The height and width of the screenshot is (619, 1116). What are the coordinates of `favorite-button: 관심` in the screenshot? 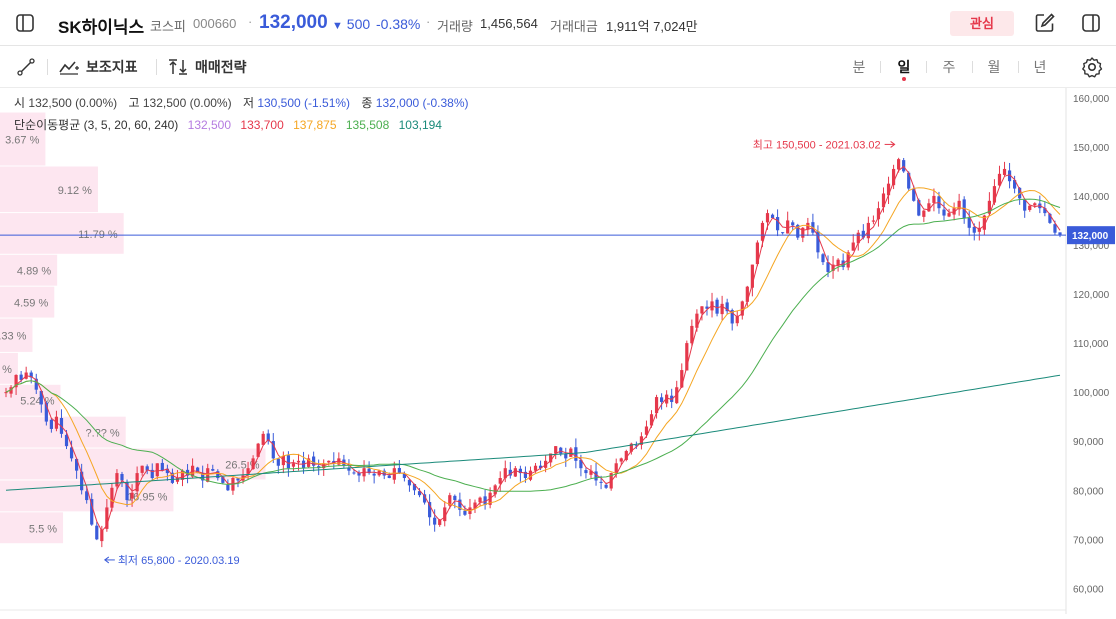 It's located at (982, 23).